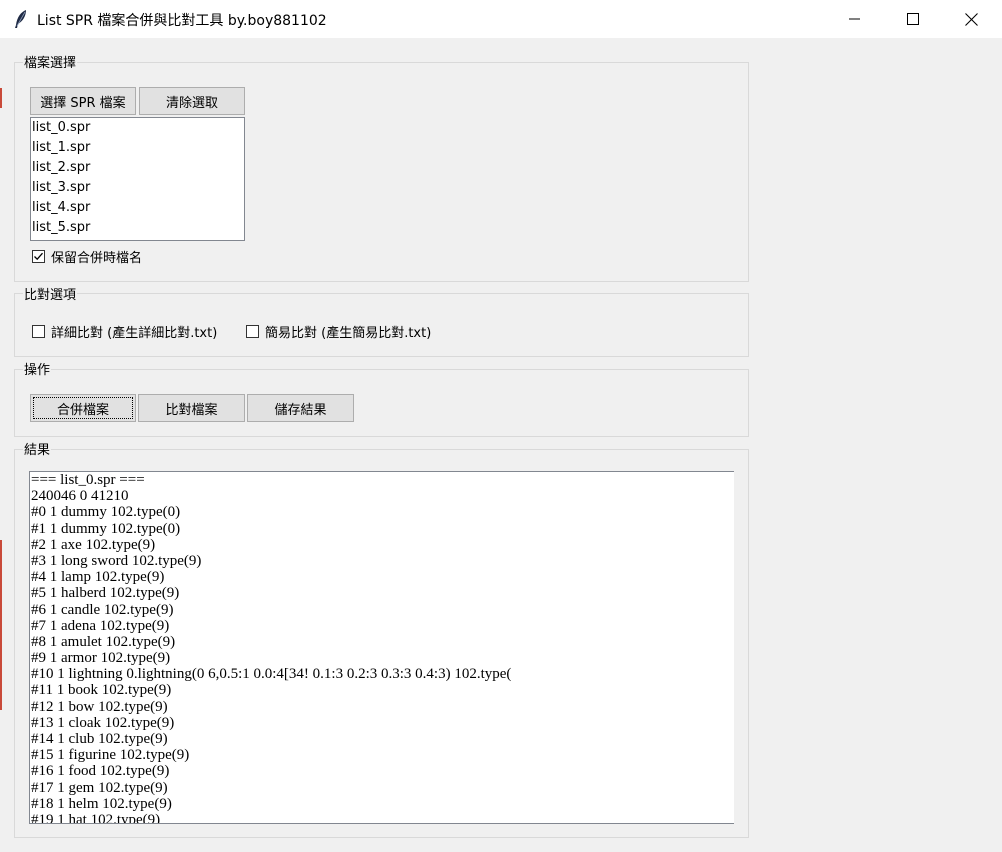 The image size is (1002, 852). Describe the element at coordinates (106, 528) in the screenshot. I see `result-line: #1 1 dummy 102.type(0)` at that location.